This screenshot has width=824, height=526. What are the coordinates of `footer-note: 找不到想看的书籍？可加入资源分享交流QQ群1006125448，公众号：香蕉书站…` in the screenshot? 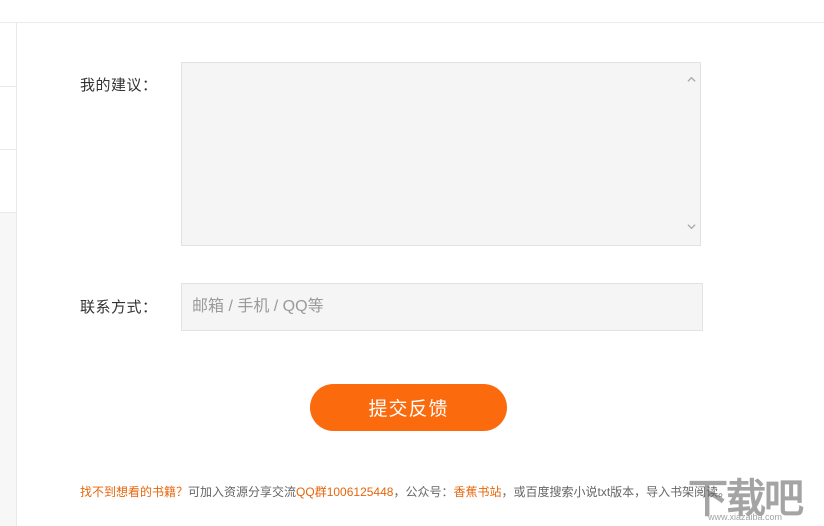 It's located at (405, 491).